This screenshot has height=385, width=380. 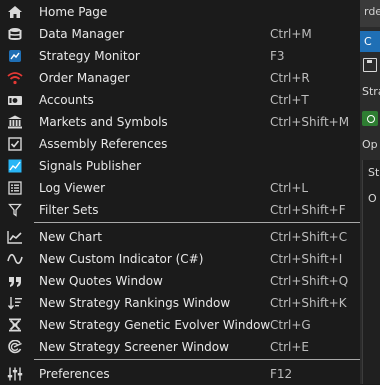 What do you see at coordinates (15, 259) in the screenshot?
I see `wave-icon` at bounding box center [15, 259].